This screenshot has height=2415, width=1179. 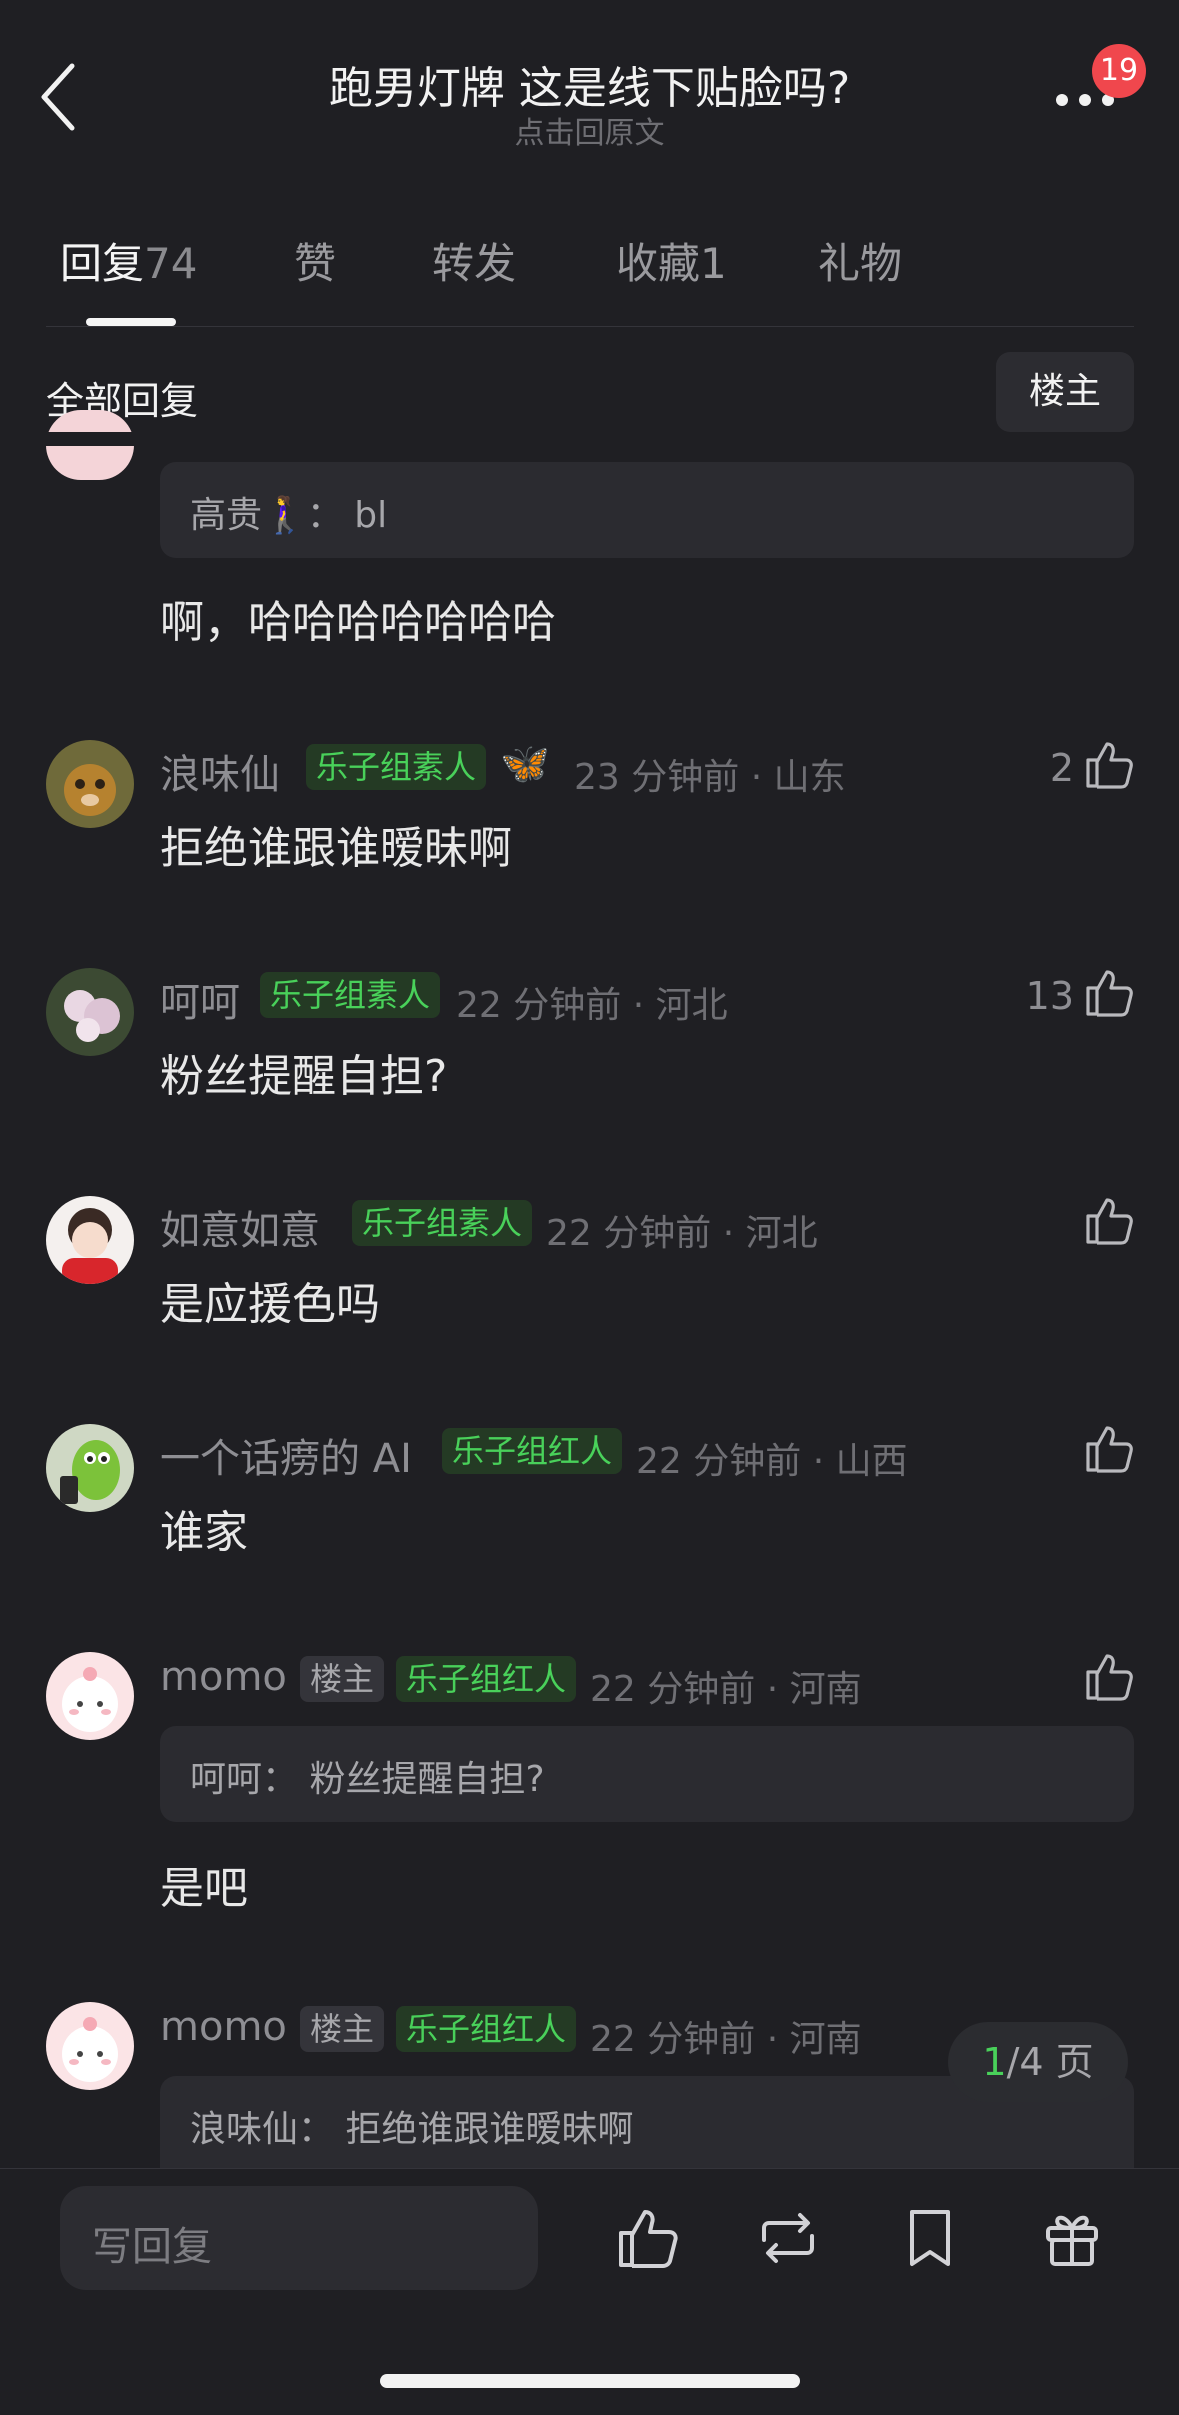 I want to click on tab-gifts: 礼物, so click(x=860, y=260).